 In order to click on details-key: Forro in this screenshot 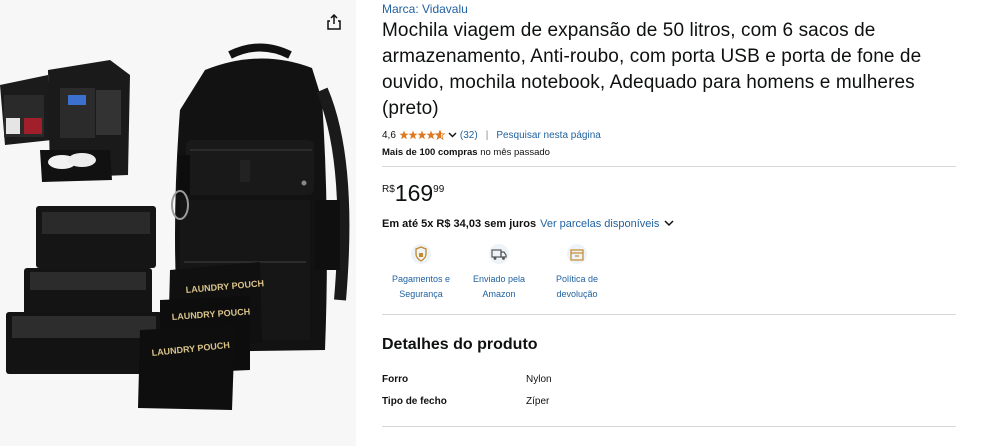, I will do `click(395, 379)`.